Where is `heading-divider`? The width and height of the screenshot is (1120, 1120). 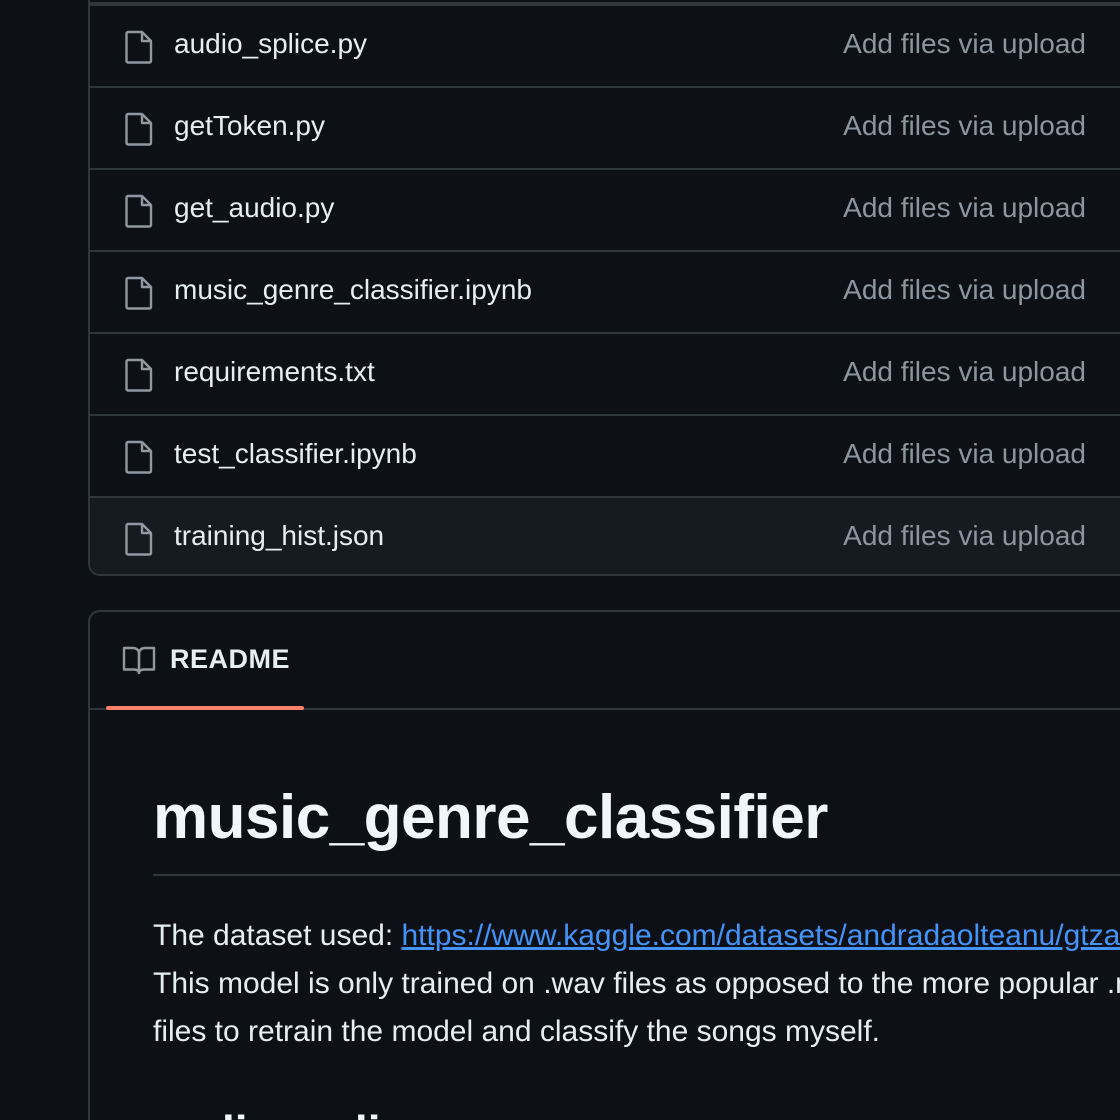 heading-divider is located at coordinates (636, 875).